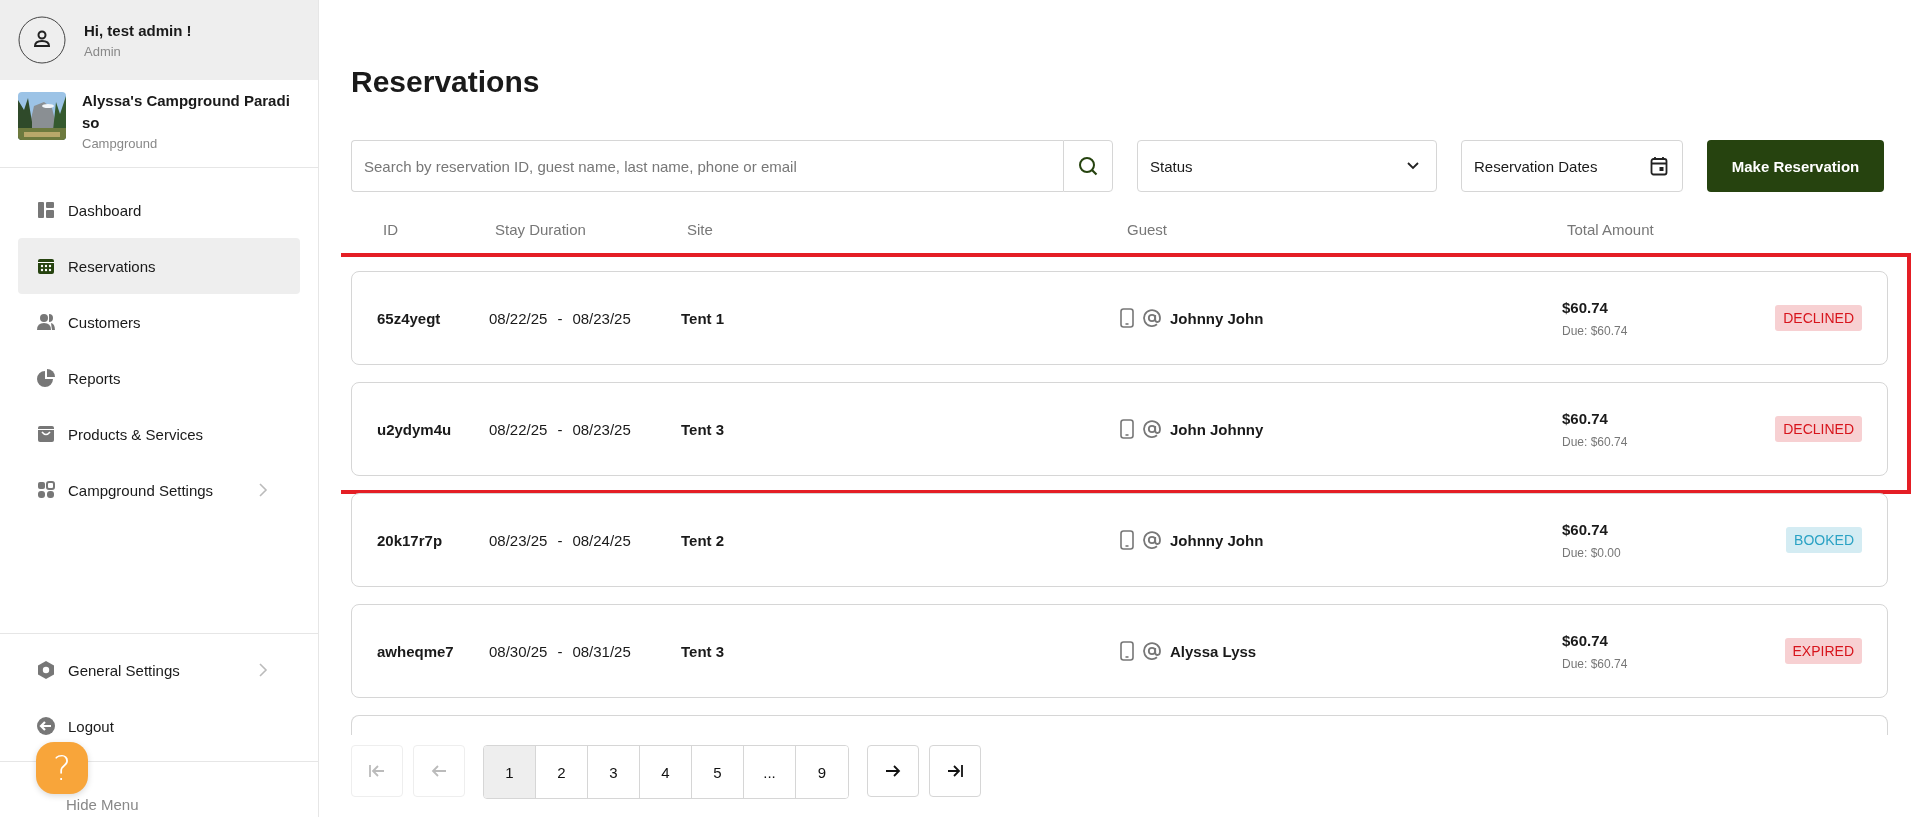 The image size is (1912, 817). Describe the element at coordinates (1287, 166) in the screenshot. I see `status-dropdown: Status` at that location.